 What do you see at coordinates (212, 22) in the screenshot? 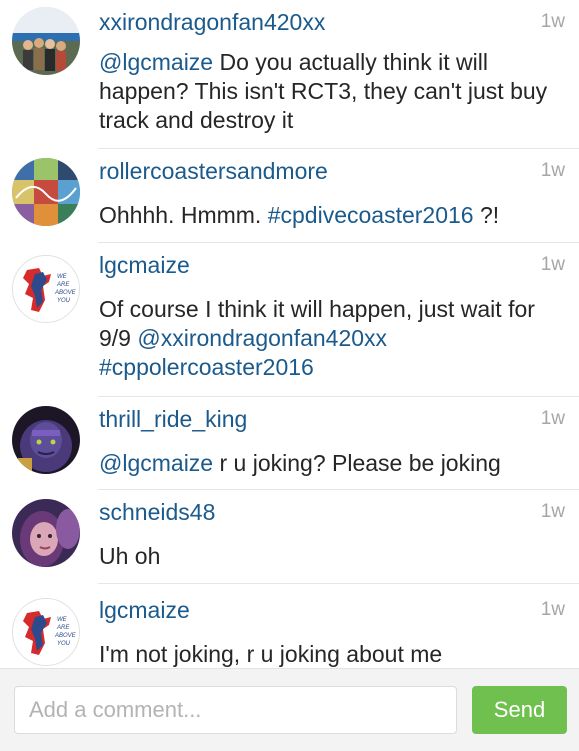
I see `comment-username: xxirondragonfan420xx` at bounding box center [212, 22].